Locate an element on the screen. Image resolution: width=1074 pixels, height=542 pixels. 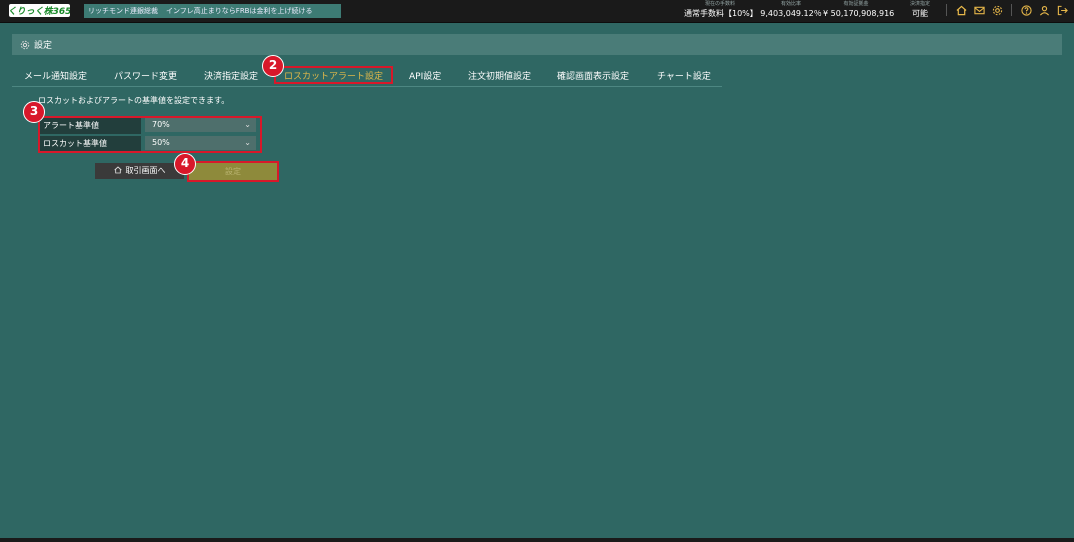
logo: くりっく株365 is located at coordinates (39, 10).